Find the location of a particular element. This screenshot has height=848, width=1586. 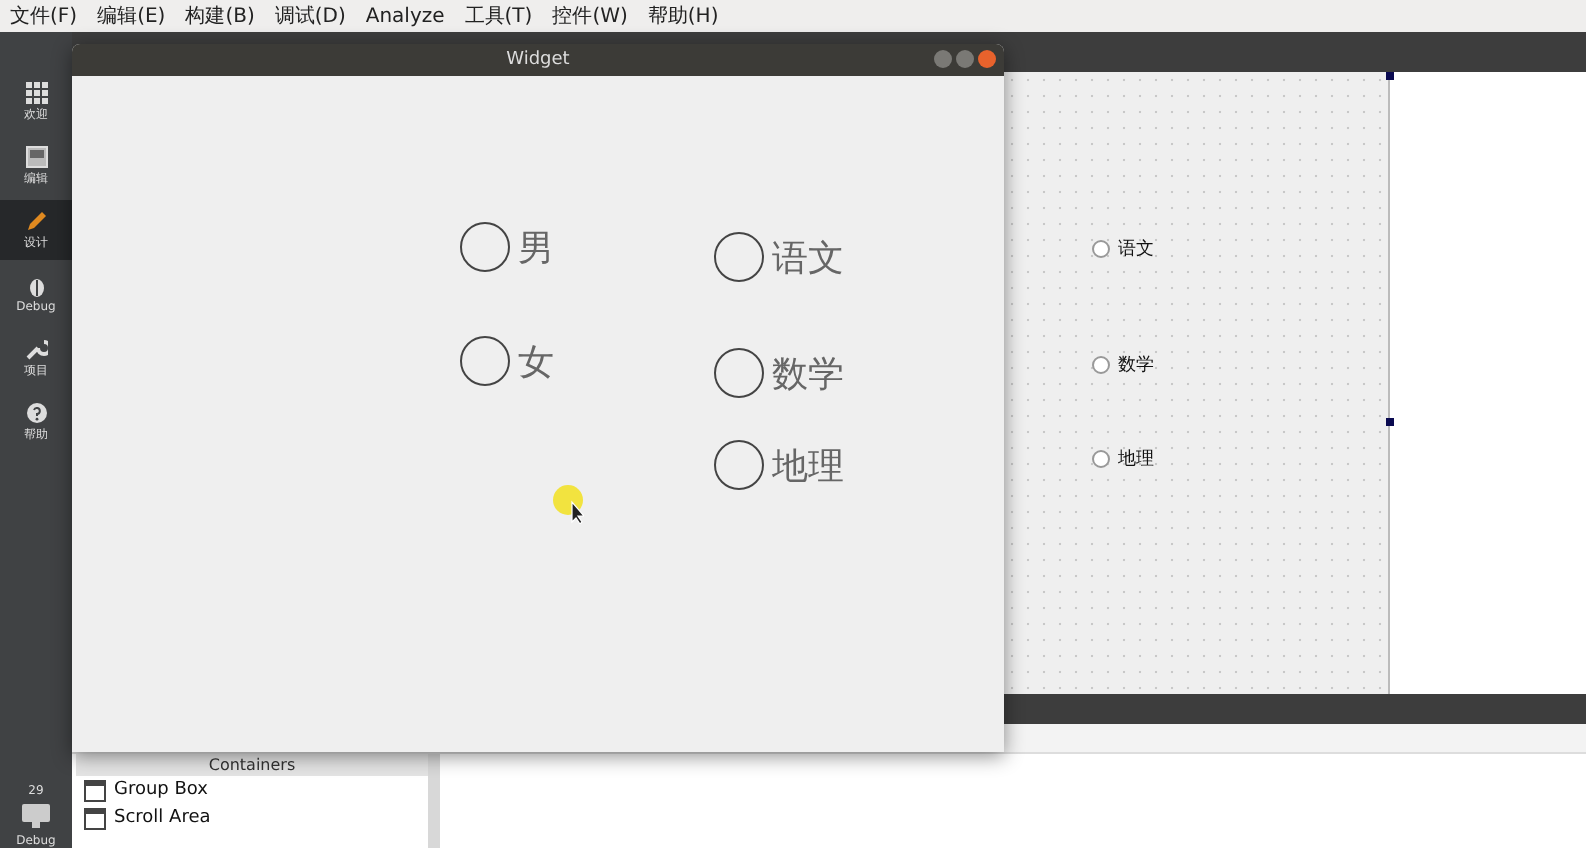

maximize-button is located at coordinates (965, 59).